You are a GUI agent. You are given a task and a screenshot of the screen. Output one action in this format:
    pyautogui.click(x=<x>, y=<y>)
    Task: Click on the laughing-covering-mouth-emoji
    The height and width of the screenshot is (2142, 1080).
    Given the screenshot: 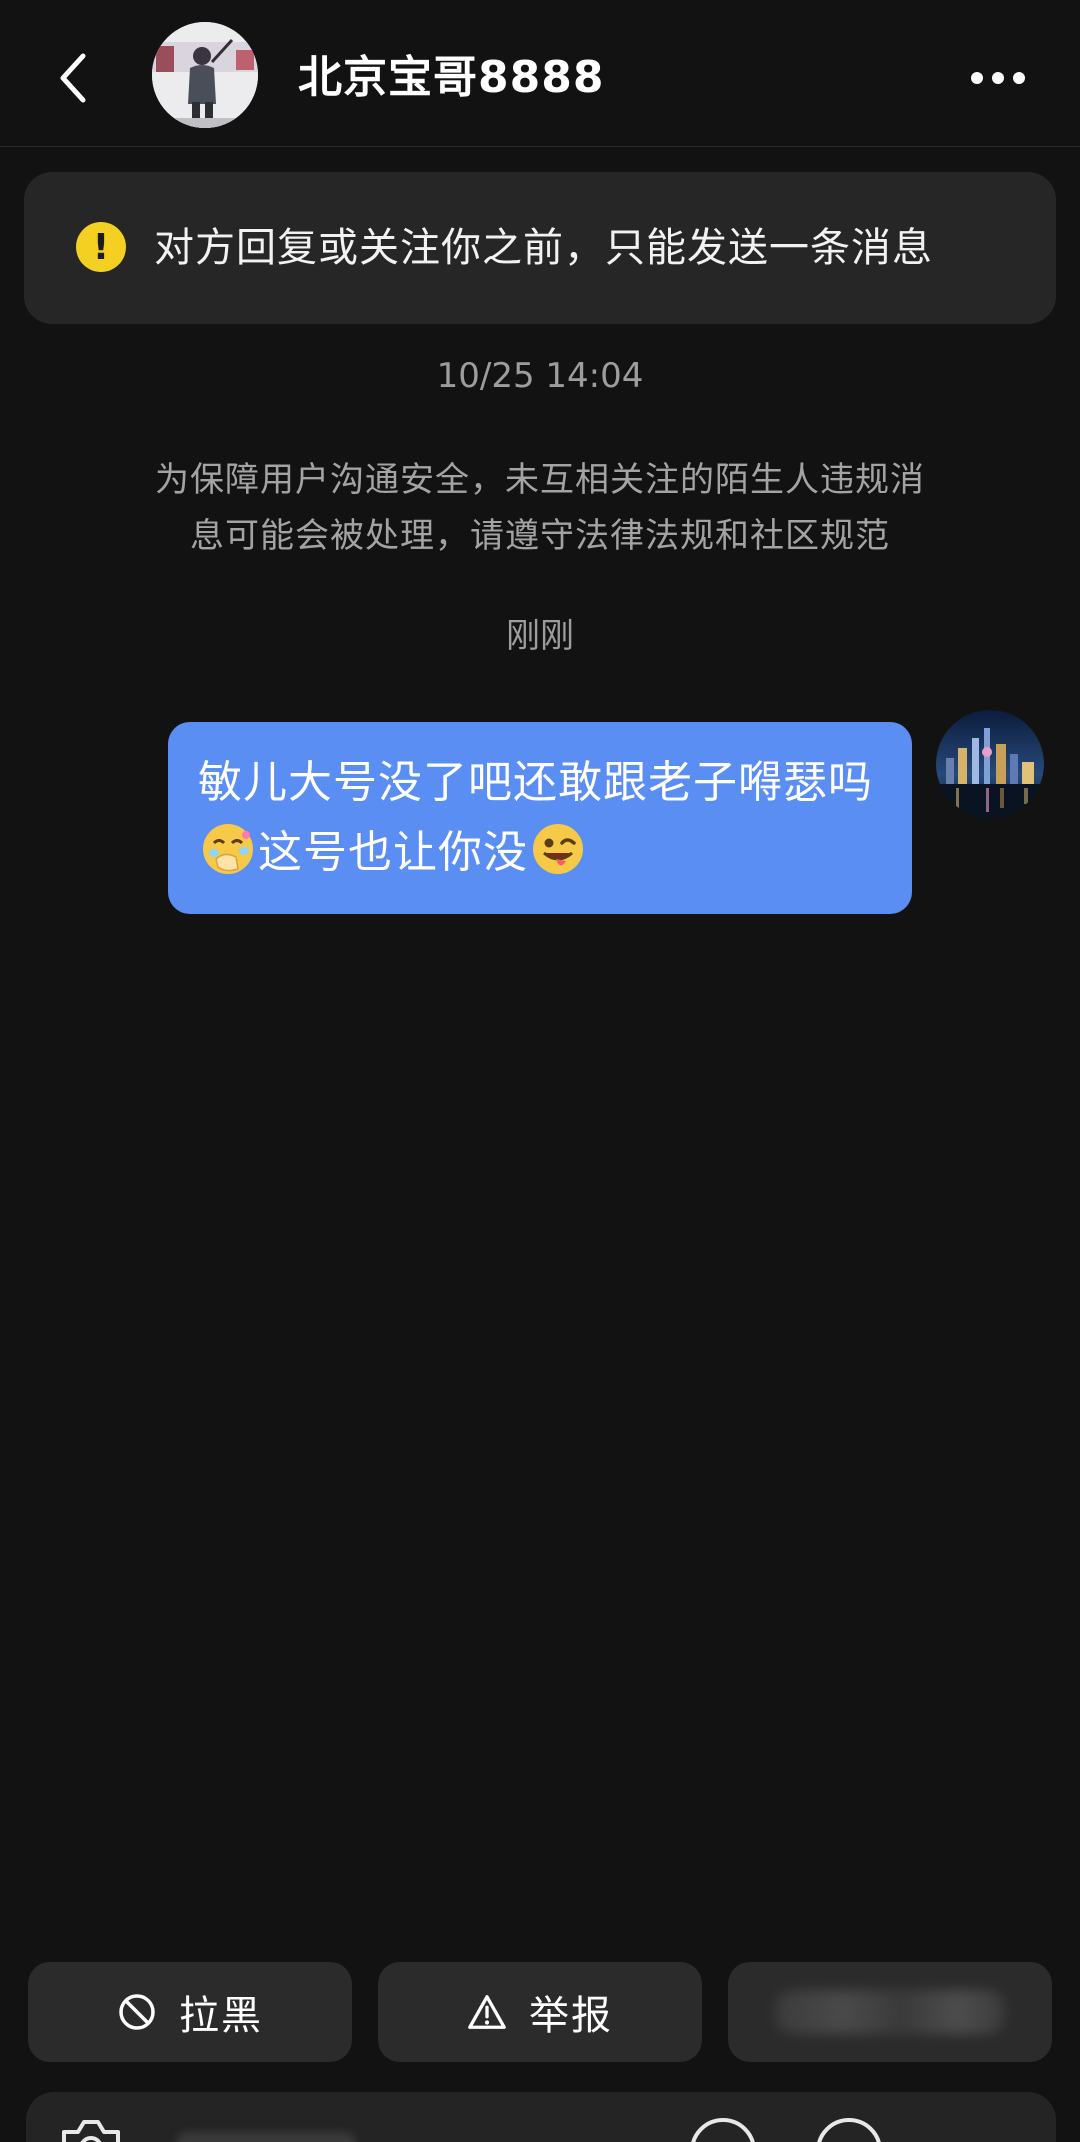 What is the action you would take?
    pyautogui.click(x=228, y=849)
    